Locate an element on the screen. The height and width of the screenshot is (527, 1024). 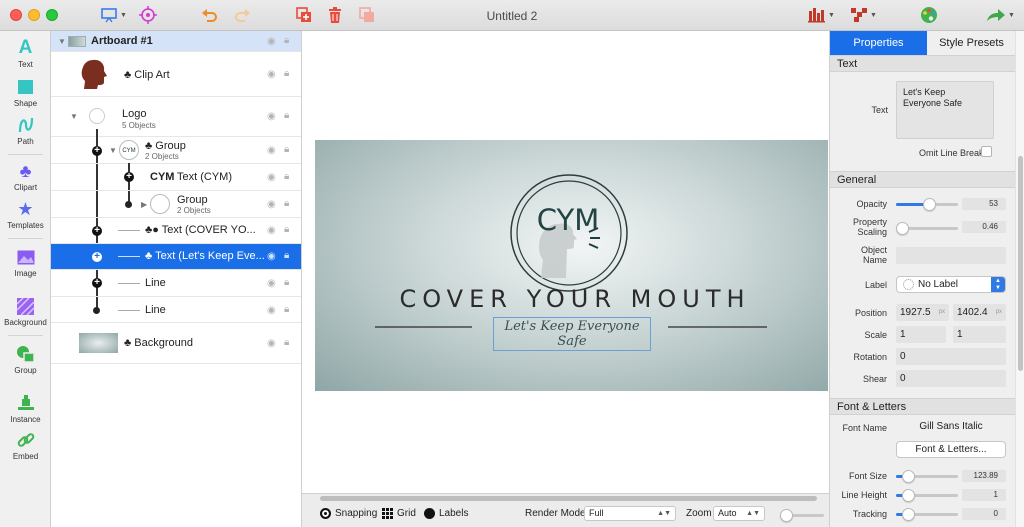
tab-style-presets: Style Presets is located at coordinates (971, 43).